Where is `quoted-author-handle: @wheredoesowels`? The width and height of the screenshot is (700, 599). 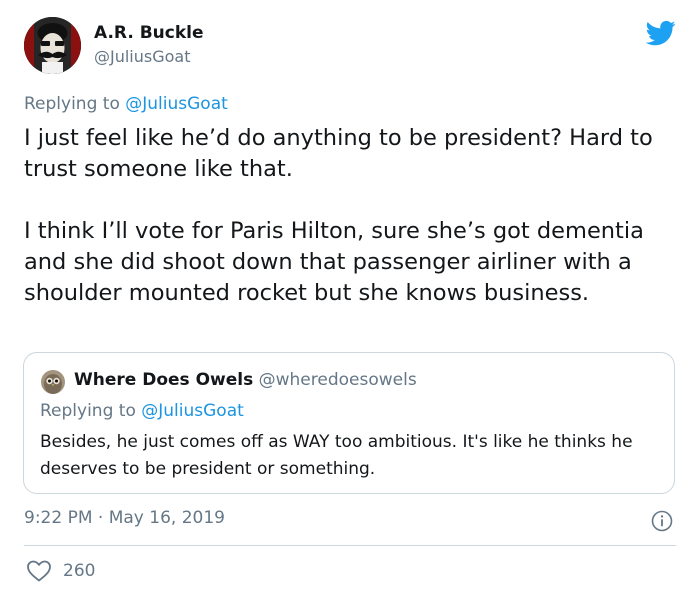 quoted-author-handle: @wheredoesowels is located at coordinates (338, 380).